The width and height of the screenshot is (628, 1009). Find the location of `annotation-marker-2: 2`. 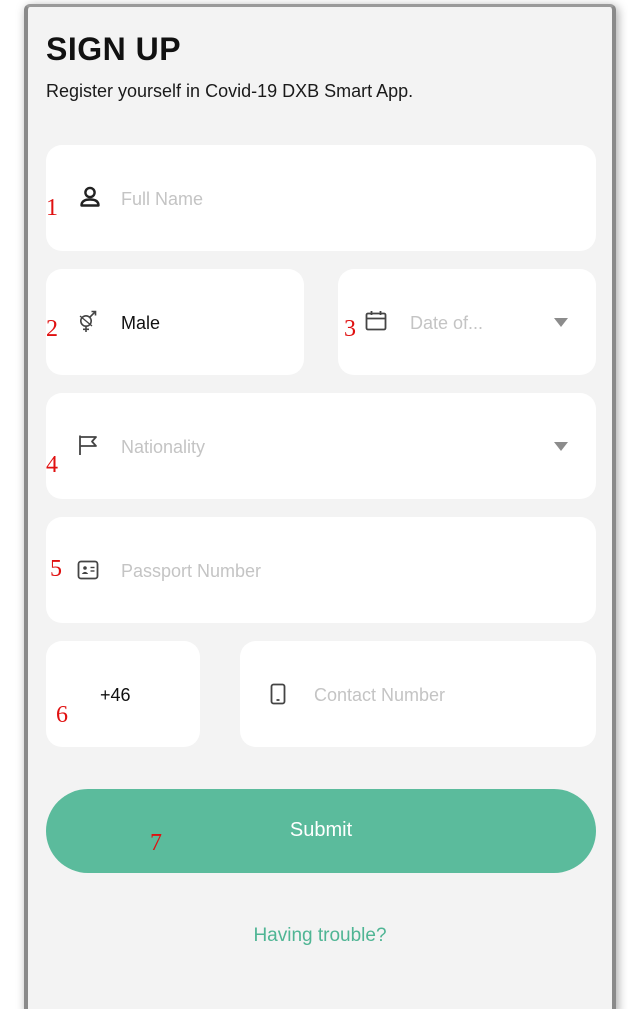

annotation-marker-2: 2 is located at coordinates (52, 329).